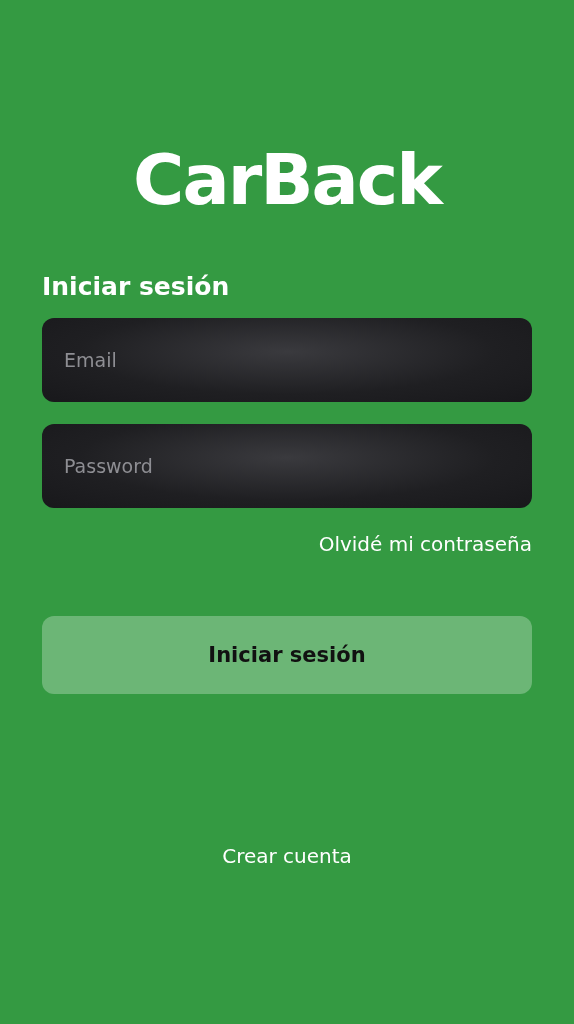 This screenshot has height=1024, width=574. I want to click on forgot-password-link: Olvidé mi contraseña, so click(425, 544).